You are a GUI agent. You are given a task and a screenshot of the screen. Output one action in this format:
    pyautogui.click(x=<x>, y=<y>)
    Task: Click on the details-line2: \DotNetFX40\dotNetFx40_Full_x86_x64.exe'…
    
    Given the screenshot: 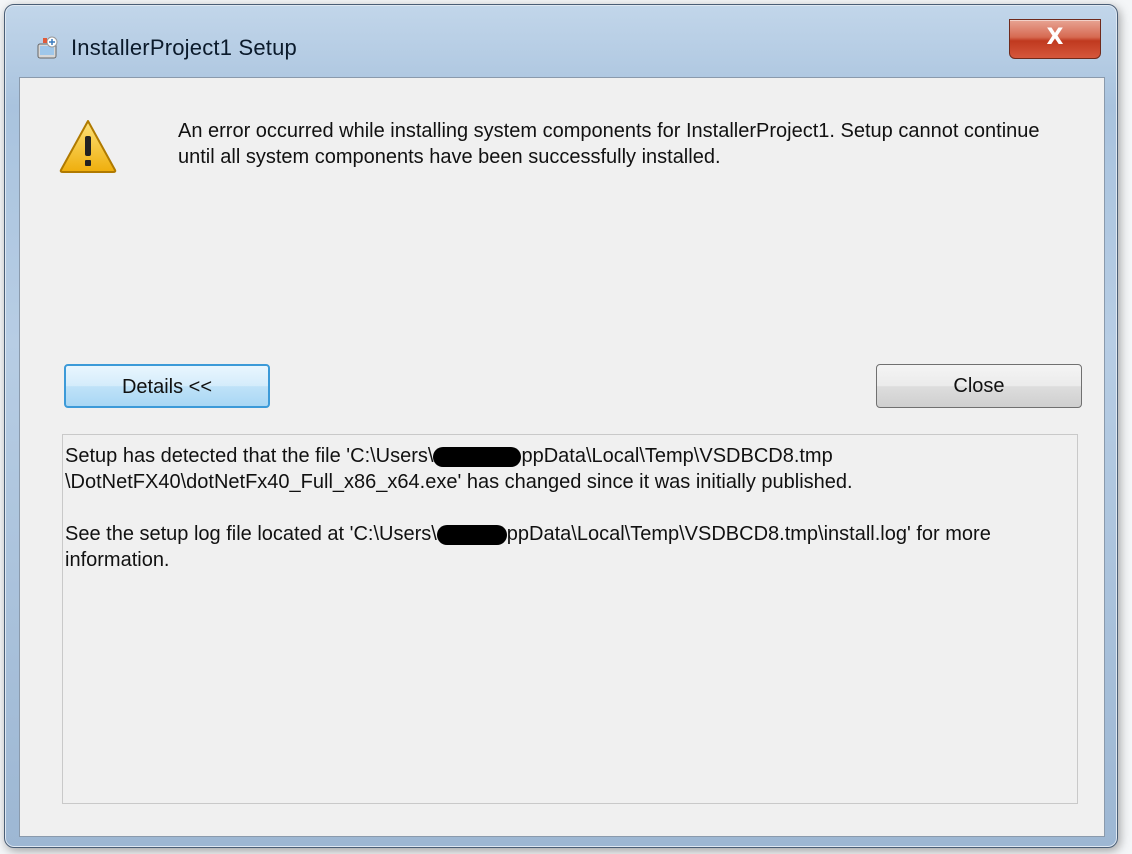 What is the action you would take?
    pyautogui.click(x=459, y=482)
    